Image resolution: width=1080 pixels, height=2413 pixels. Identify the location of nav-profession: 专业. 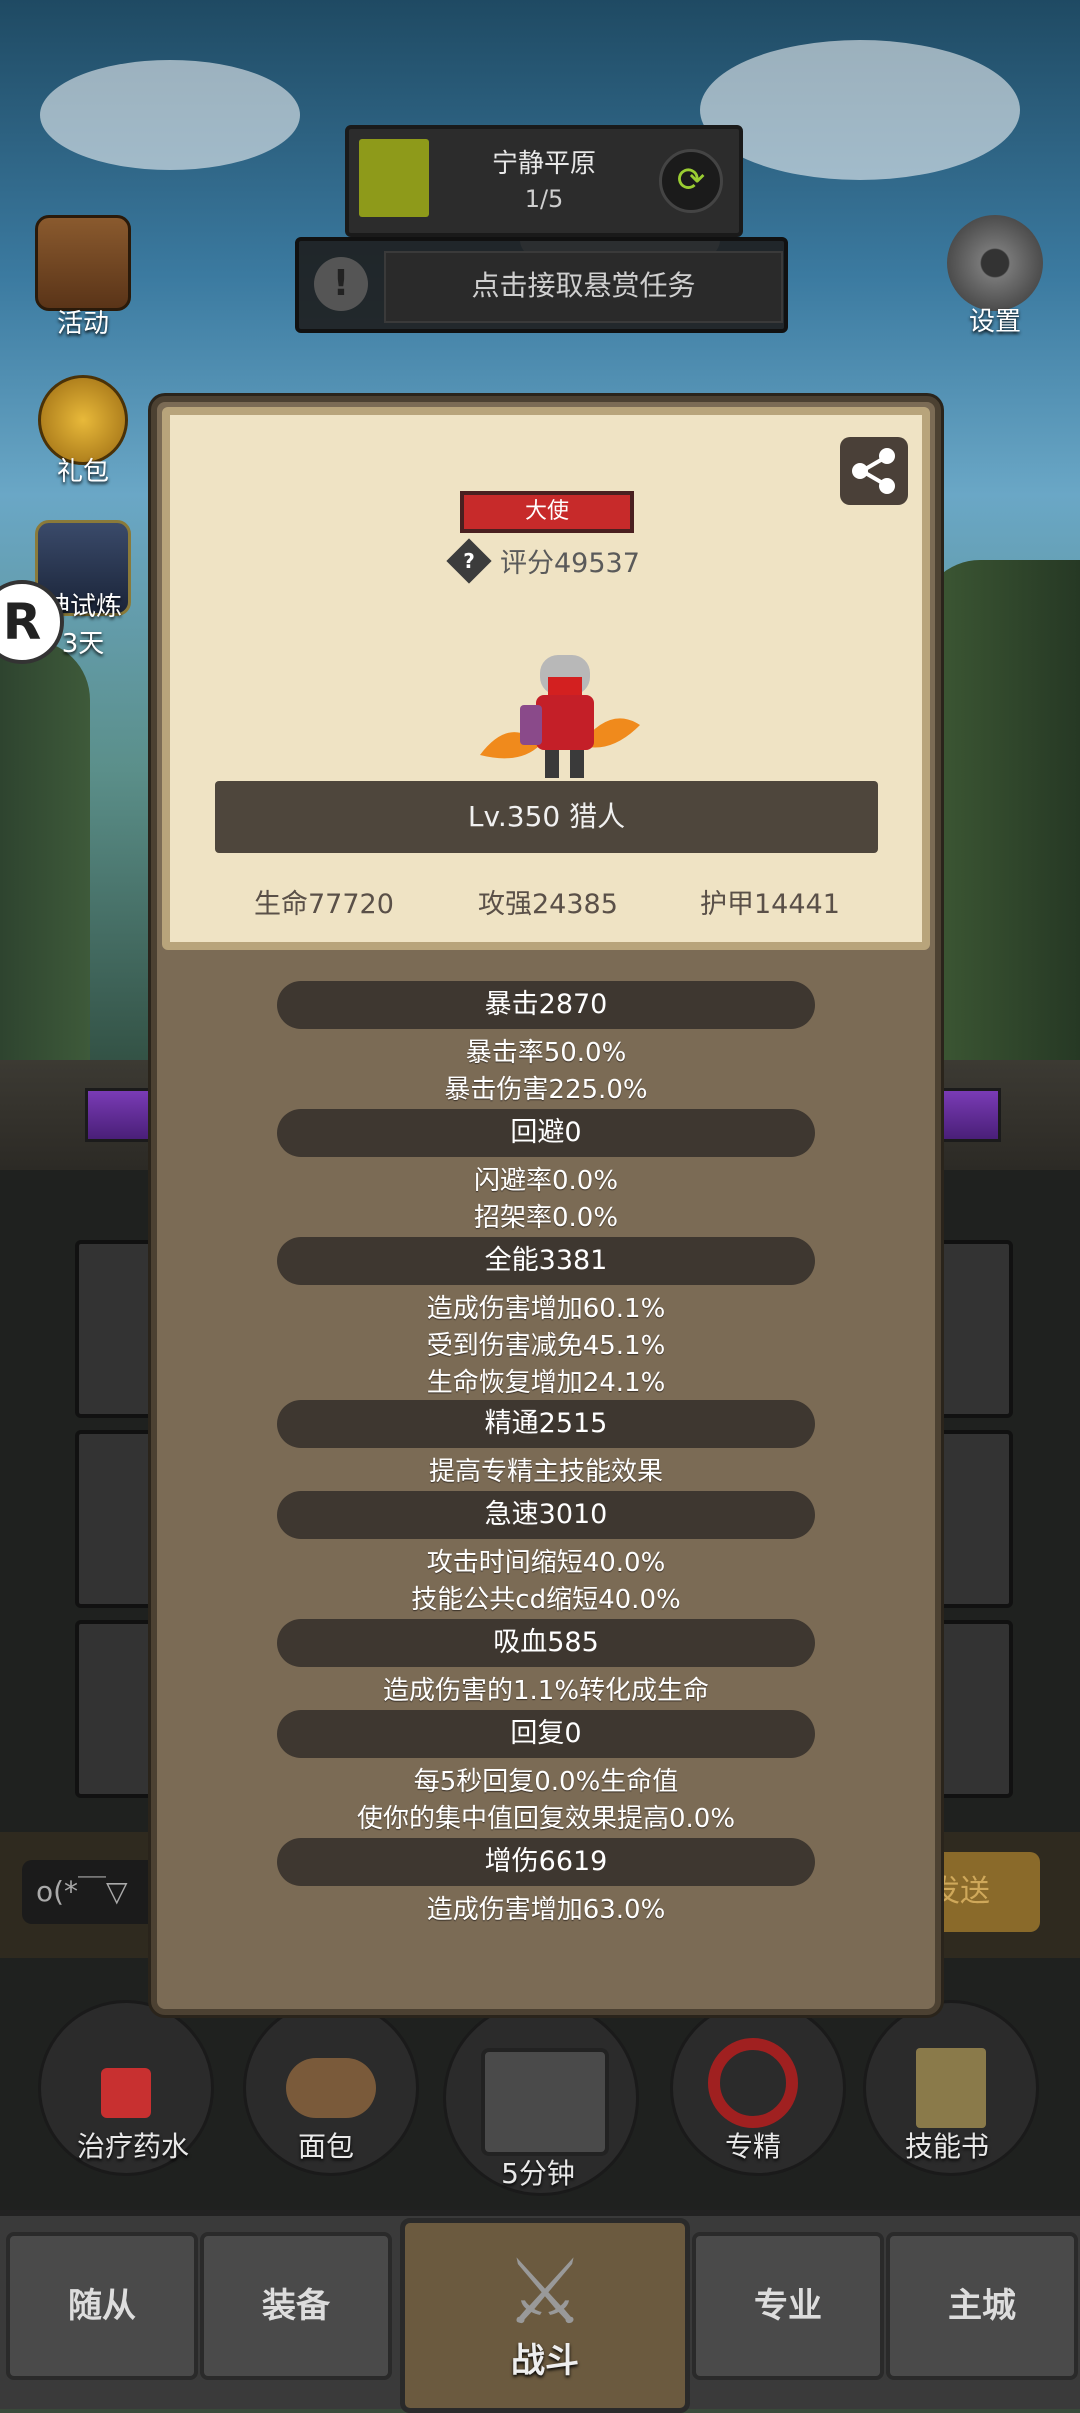
(788, 2306).